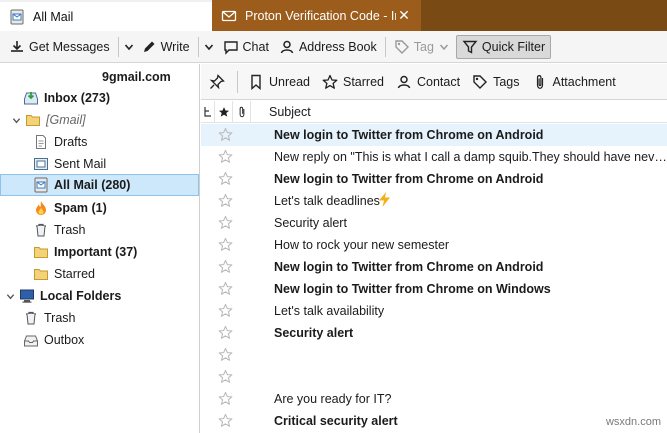  What do you see at coordinates (99, 340) in the screenshot?
I see `folder-outbox: Outbox` at bounding box center [99, 340].